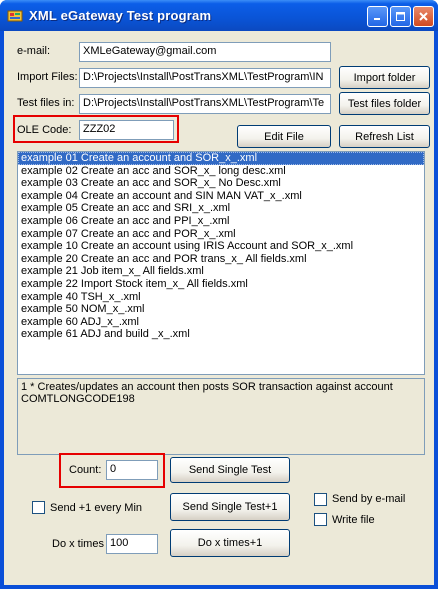 This screenshot has width=438, height=589. Describe the element at coordinates (230, 543) in the screenshot. I see `do-x-times-plus1-button: Do x times+1` at that location.